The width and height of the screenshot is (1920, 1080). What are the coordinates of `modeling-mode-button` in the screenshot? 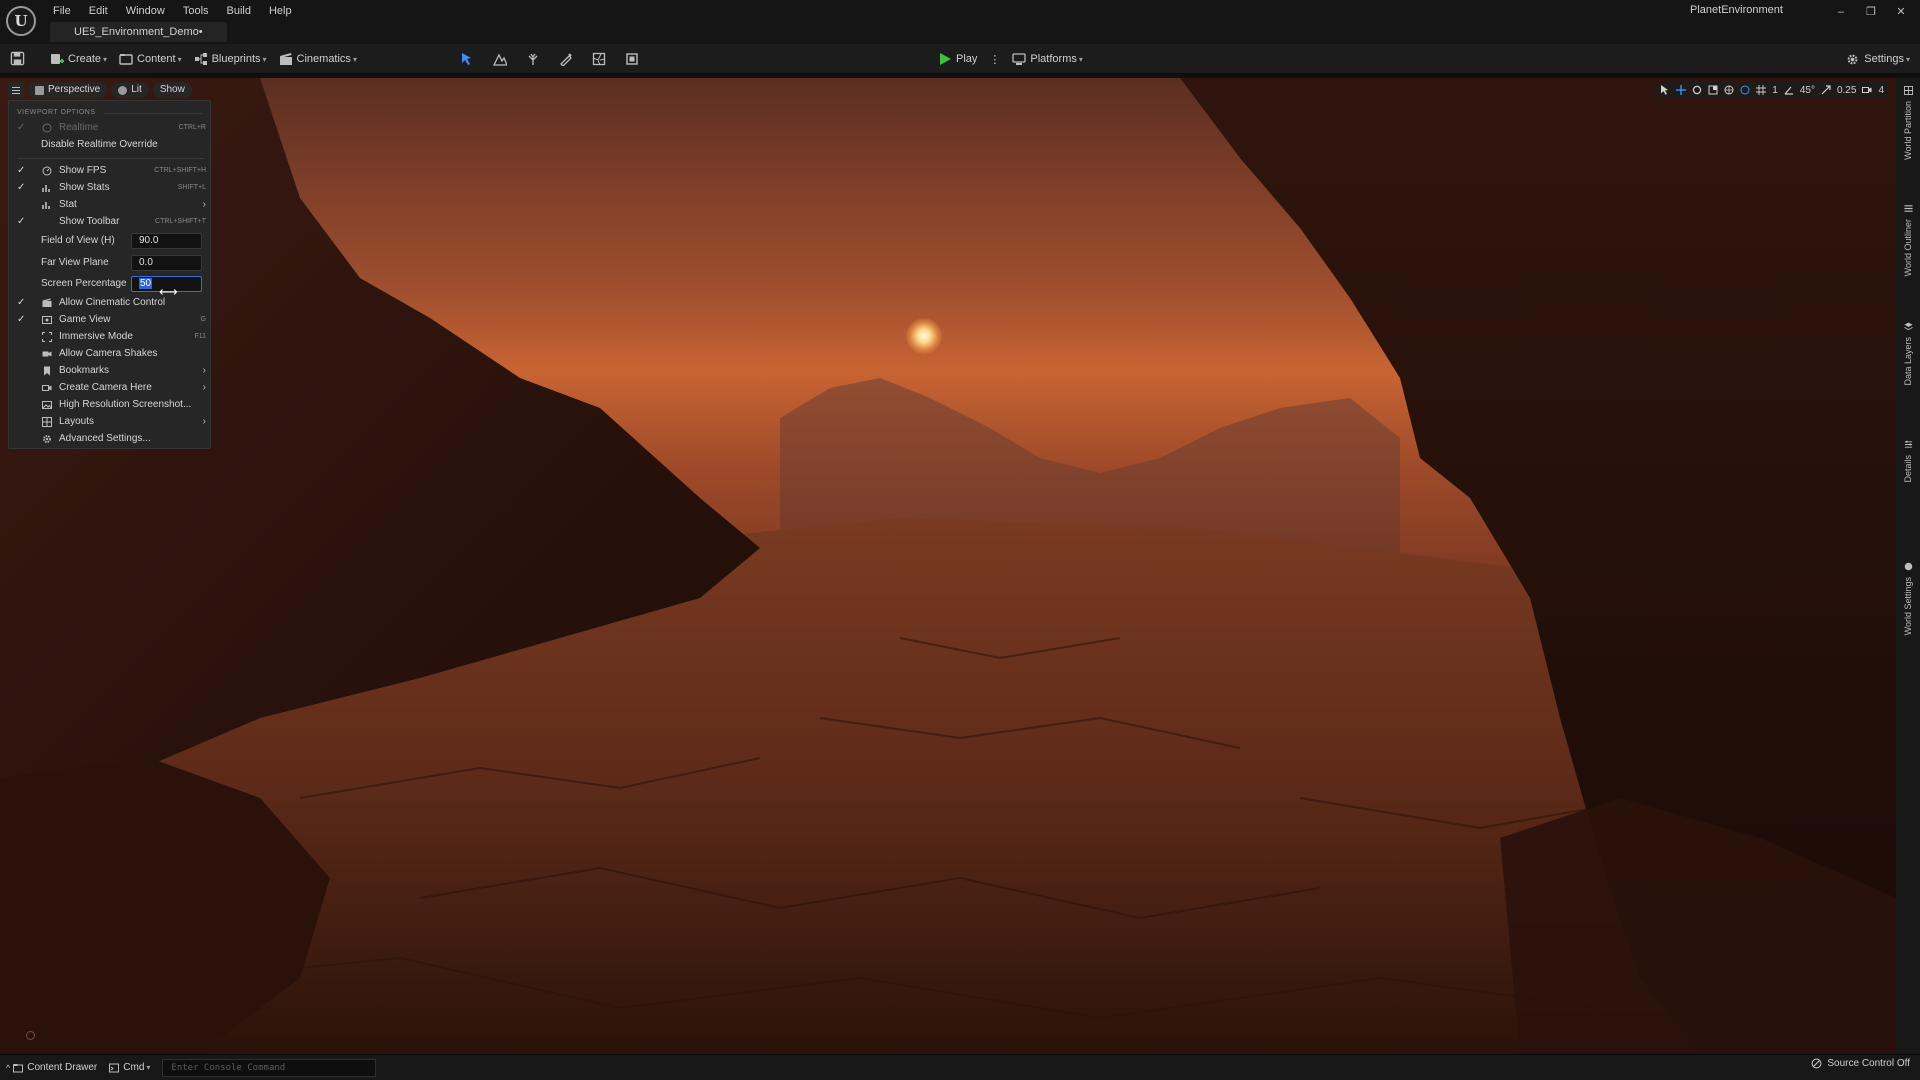 It's located at (631, 59).